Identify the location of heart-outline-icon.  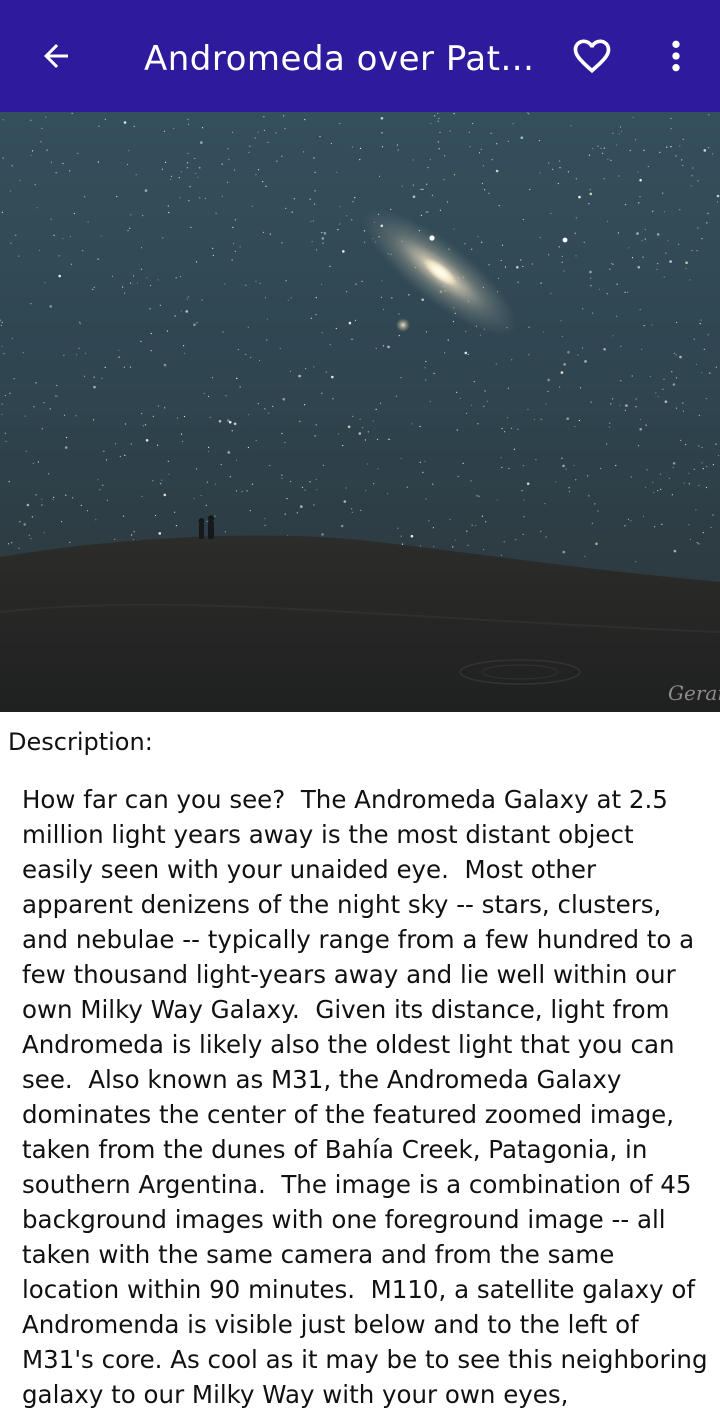
(592, 56).